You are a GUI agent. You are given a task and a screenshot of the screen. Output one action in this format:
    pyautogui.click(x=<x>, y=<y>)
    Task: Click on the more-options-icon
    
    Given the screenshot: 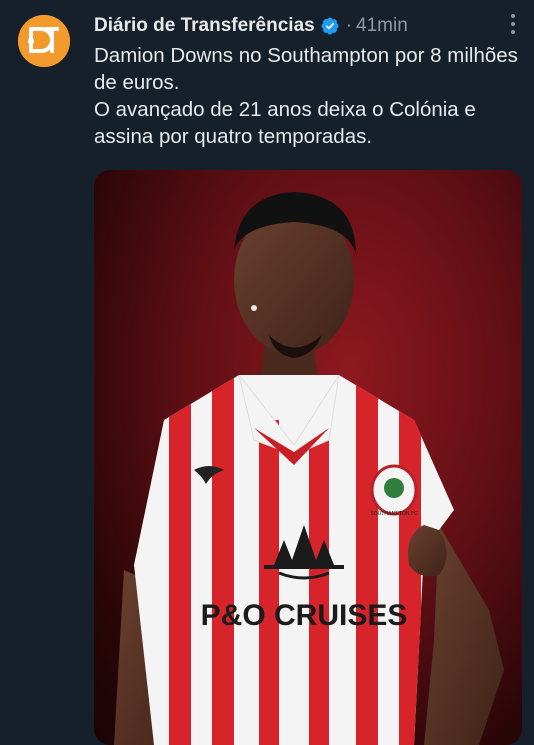 What is the action you would take?
    pyautogui.click(x=513, y=26)
    